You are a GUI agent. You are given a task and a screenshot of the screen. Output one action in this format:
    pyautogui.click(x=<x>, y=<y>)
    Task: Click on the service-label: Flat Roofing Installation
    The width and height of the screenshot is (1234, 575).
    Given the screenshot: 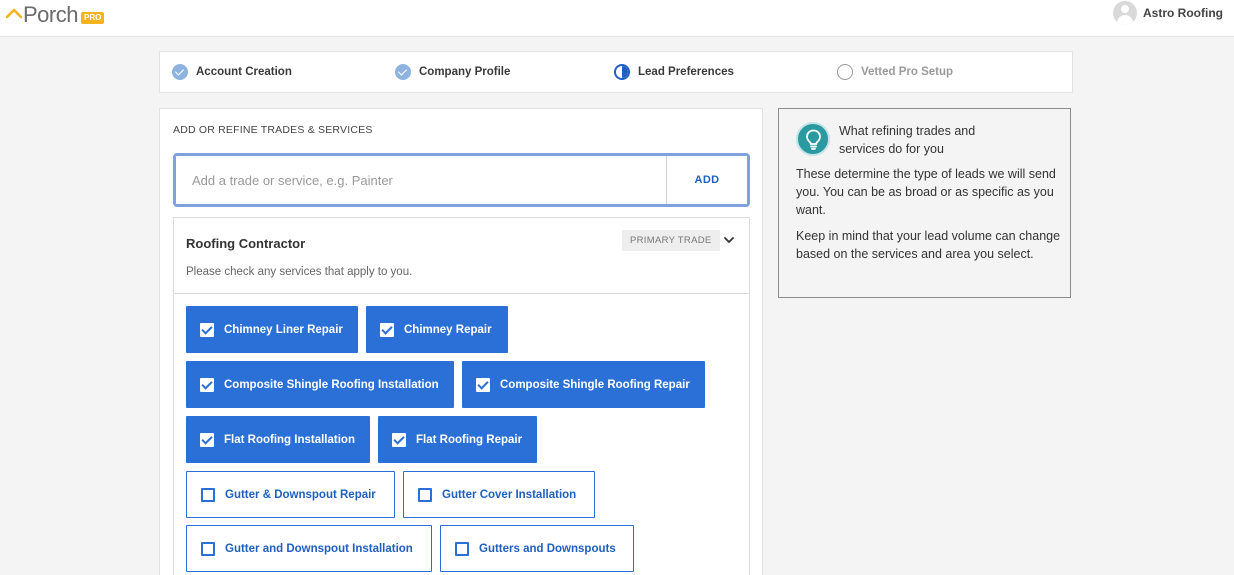 What is the action you would take?
    pyautogui.click(x=289, y=439)
    